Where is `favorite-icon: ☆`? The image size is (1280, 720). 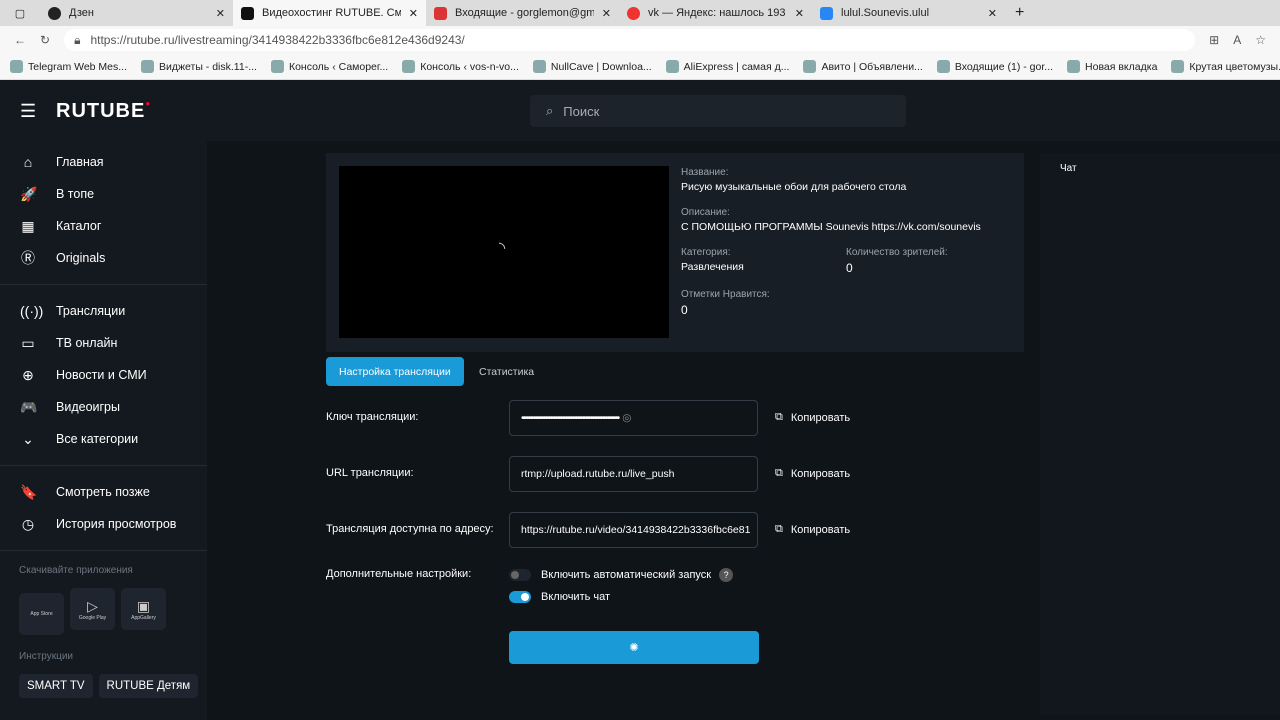 favorite-icon: ☆ is located at coordinates (1260, 40).